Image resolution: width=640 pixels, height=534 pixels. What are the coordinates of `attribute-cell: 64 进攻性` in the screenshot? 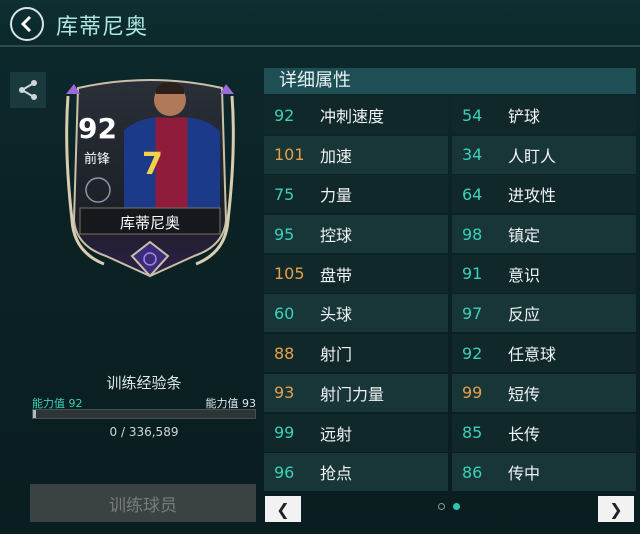 It's located at (544, 194).